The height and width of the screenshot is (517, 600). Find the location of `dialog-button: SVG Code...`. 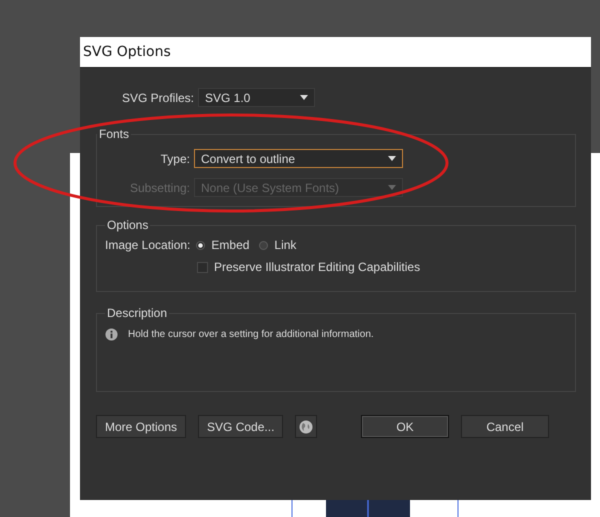

dialog-button: SVG Code... is located at coordinates (241, 426).